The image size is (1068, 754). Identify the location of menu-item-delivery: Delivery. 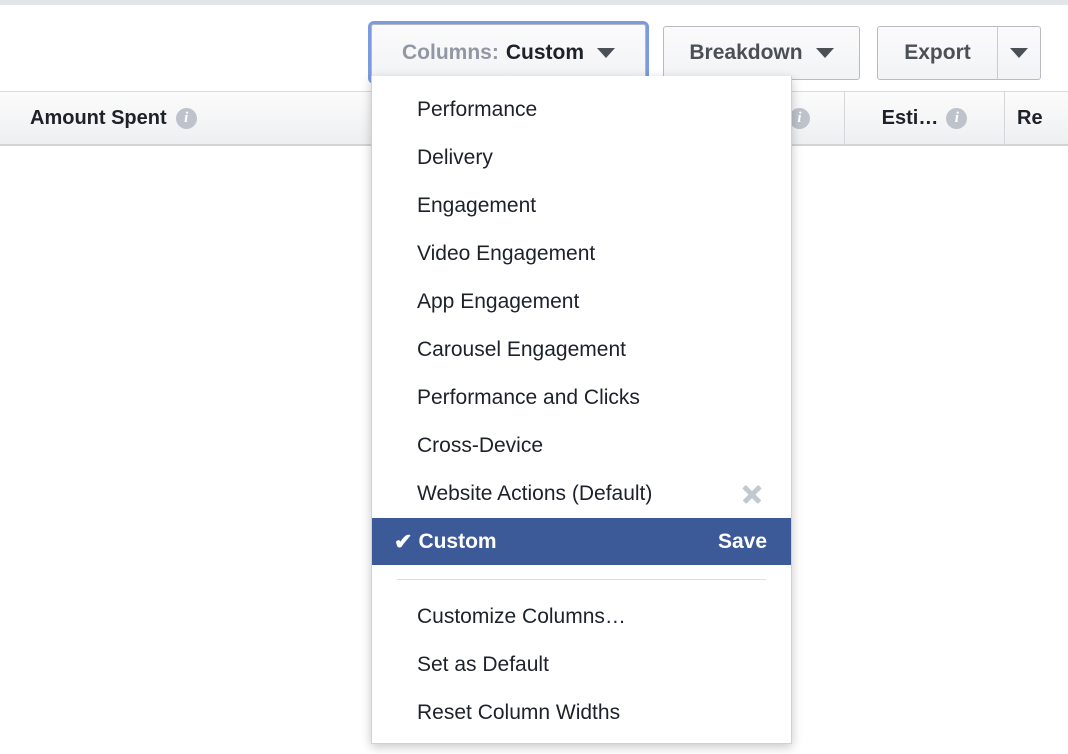
(581, 158).